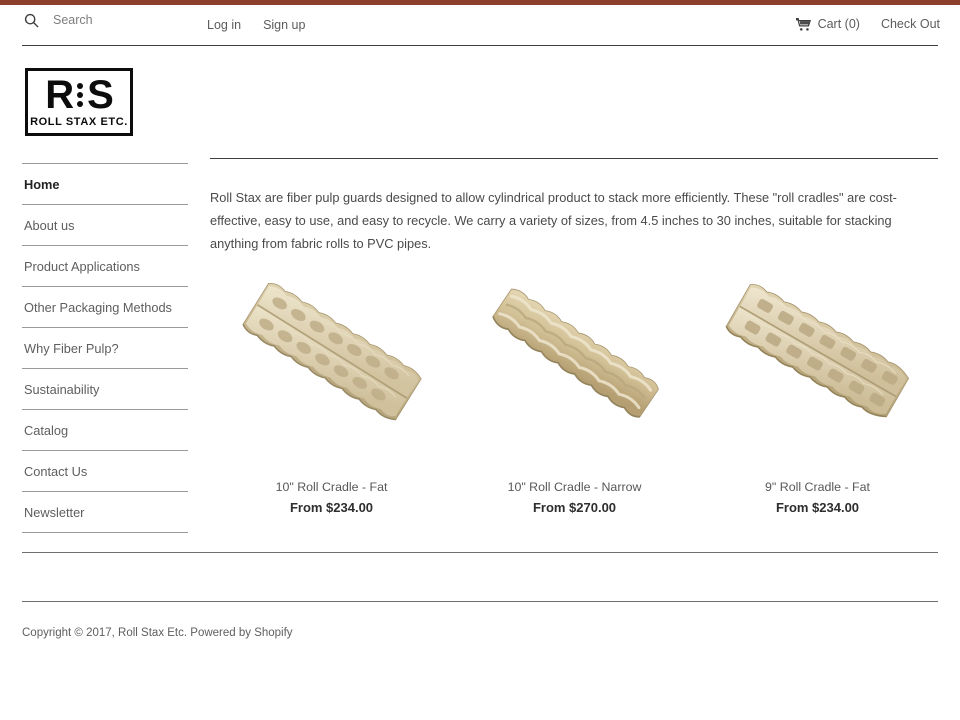 This screenshot has width=960, height=720. I want to click on sidebar-item-about-us: About us, so click(105, 224).